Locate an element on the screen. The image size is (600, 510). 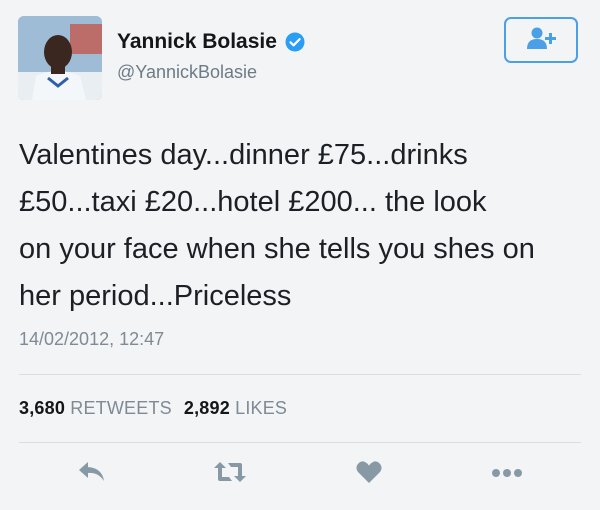
tweet-text-line: her period...Priceless is located at coordinates (155, 296).